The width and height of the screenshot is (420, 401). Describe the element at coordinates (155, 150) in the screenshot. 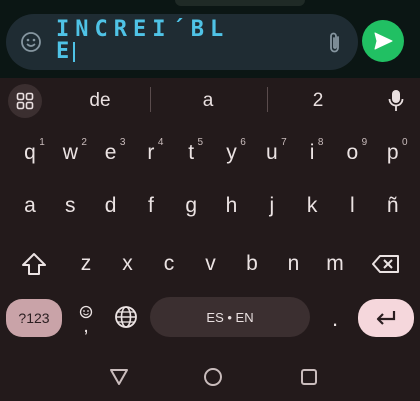

I see `key-letter: r4` at that location.